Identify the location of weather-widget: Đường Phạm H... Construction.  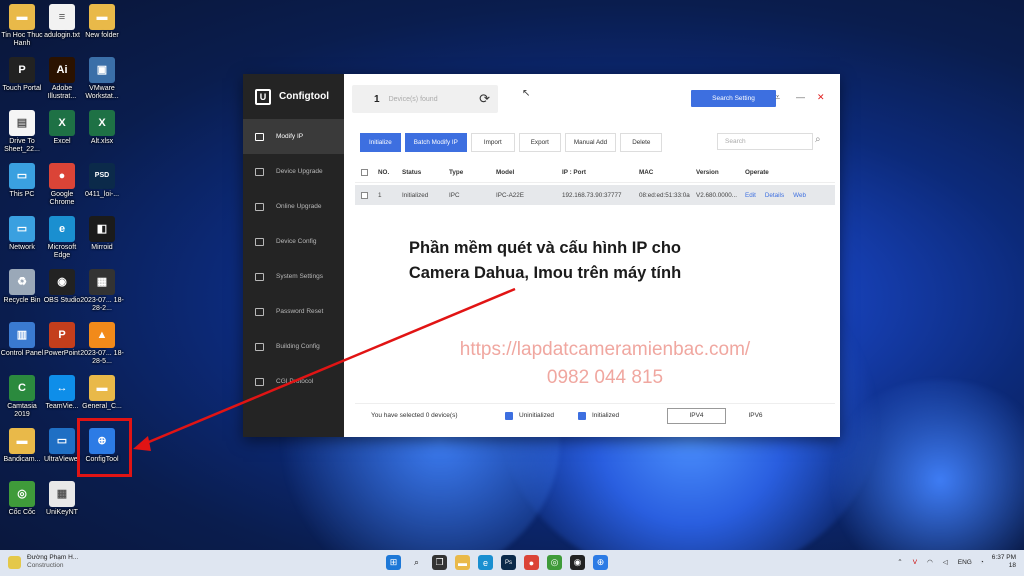
(43, 562).